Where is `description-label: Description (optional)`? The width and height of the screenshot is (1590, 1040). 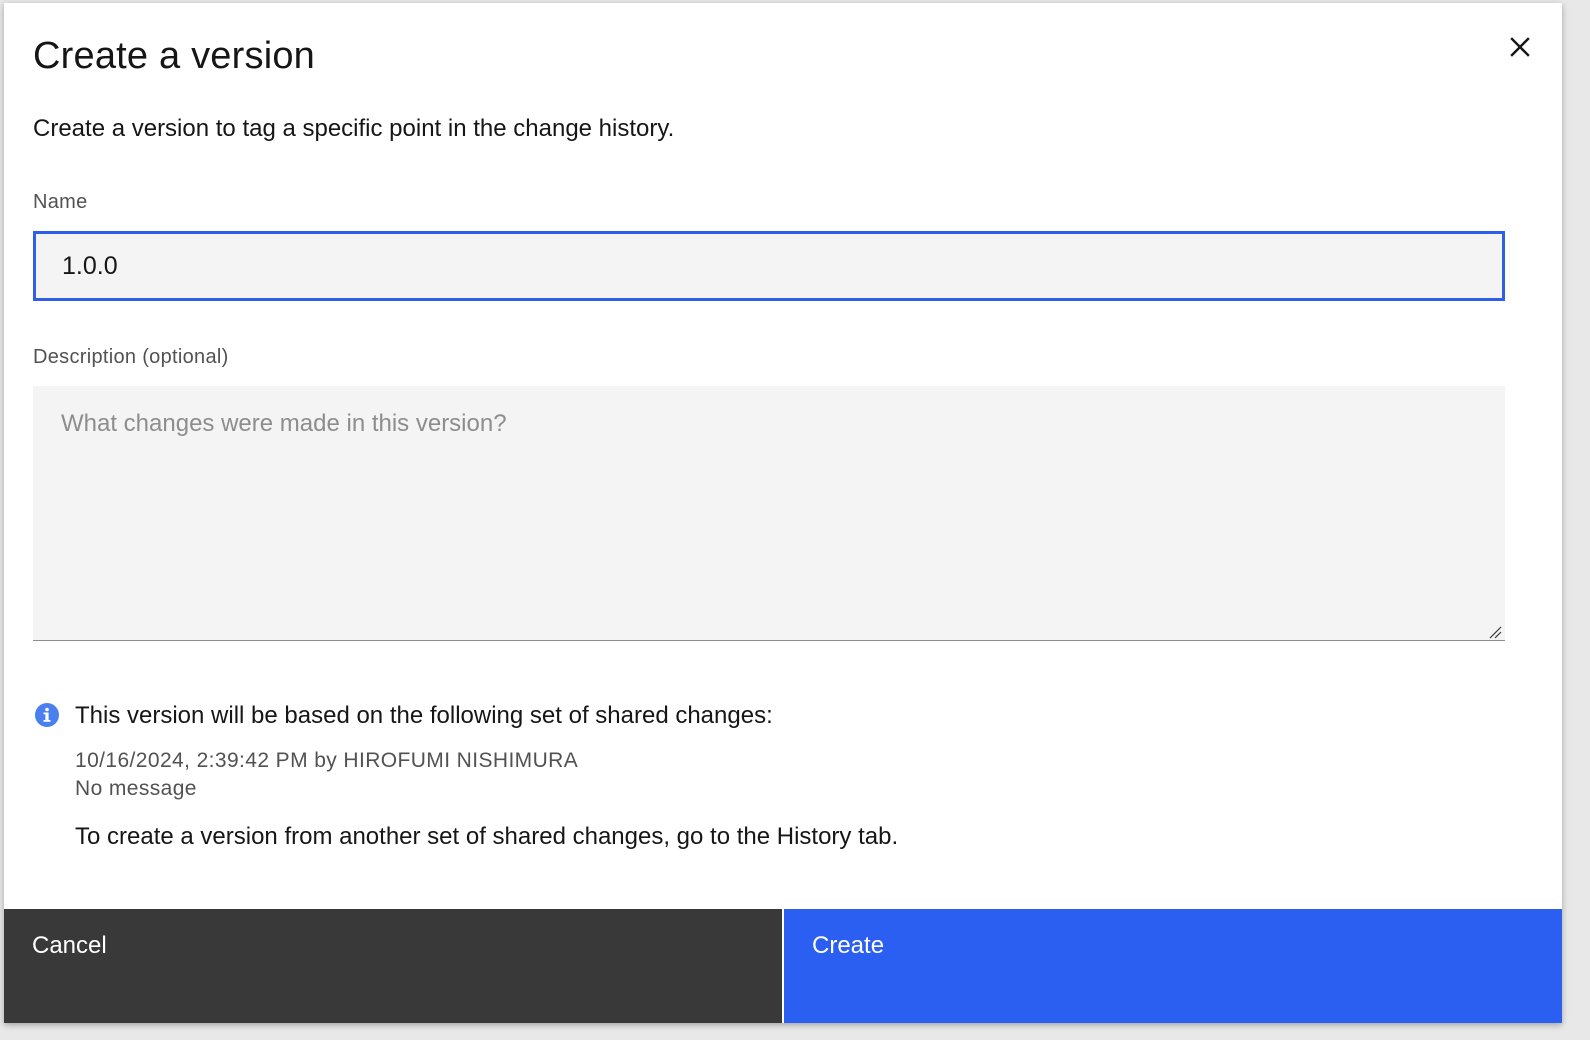 description-label: Description (optional) is located at coordinates (131, 357).